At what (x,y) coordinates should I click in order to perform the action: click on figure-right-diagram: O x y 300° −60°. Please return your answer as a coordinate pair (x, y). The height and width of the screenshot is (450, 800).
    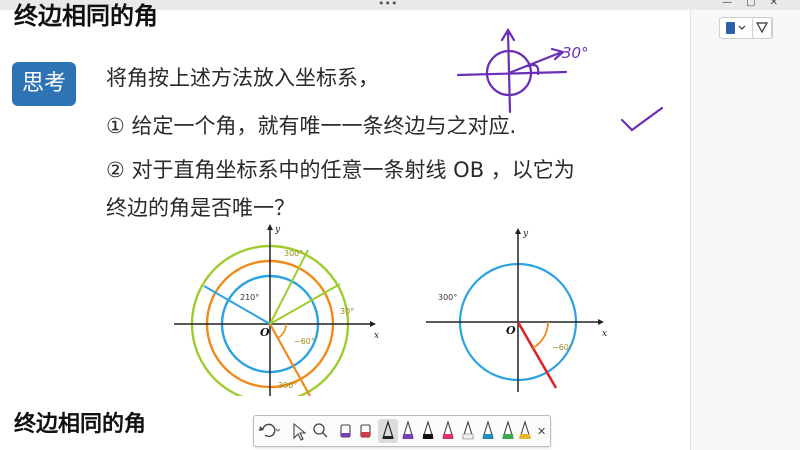
    Looking at the image, I should click on (516, 310).